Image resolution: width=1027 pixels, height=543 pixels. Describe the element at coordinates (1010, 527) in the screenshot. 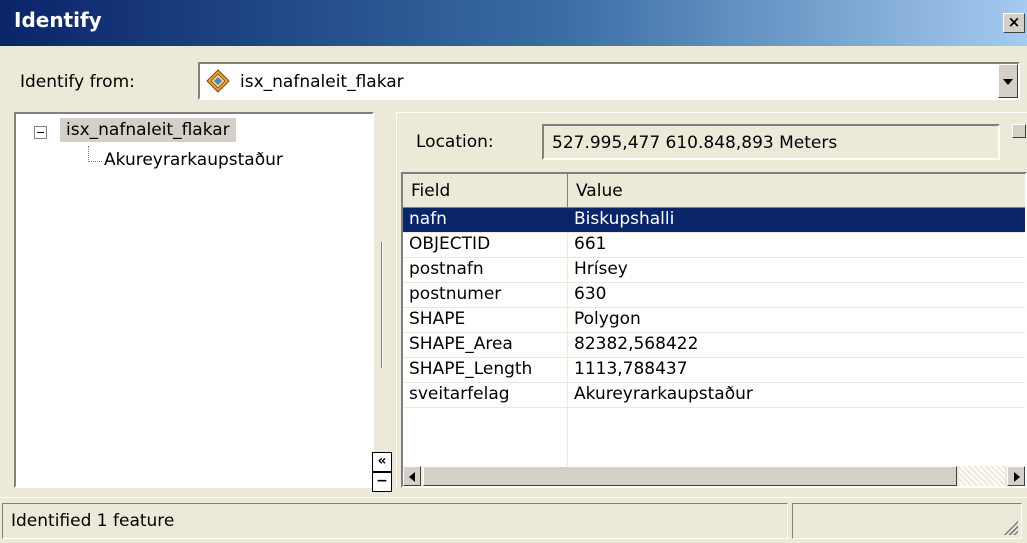

I see `resize-grip-icon` at that location.